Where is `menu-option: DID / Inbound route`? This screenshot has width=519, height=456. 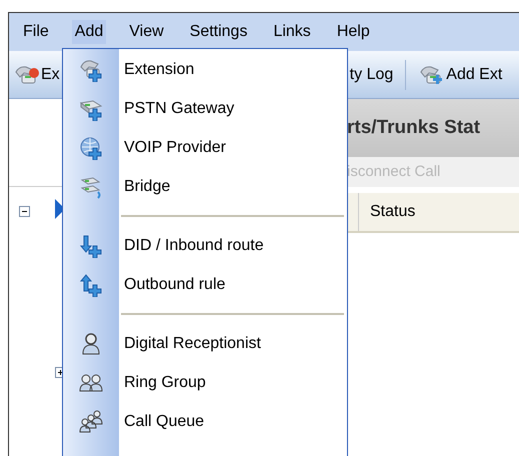 menu-option: DID / Inbound route is located at coordinates (205, 245).